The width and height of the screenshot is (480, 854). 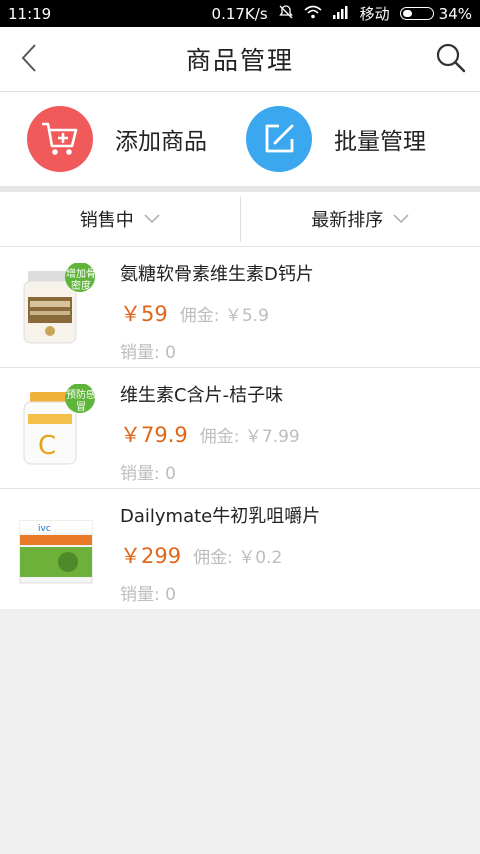 What do you see at coordinates (107, 219) in the screenshot?
I see `status-filter-label: 销售中` at bounding box center [107, 219].